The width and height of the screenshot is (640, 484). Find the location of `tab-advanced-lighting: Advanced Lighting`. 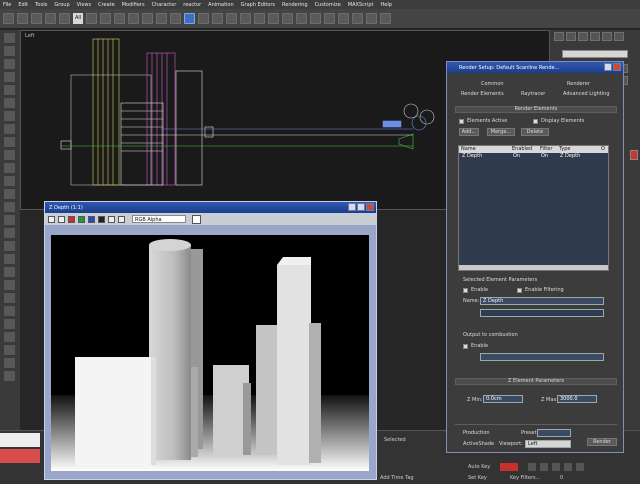

tab-advanced-lighting: Advanced Lighting is located at coordinates (586, 94).